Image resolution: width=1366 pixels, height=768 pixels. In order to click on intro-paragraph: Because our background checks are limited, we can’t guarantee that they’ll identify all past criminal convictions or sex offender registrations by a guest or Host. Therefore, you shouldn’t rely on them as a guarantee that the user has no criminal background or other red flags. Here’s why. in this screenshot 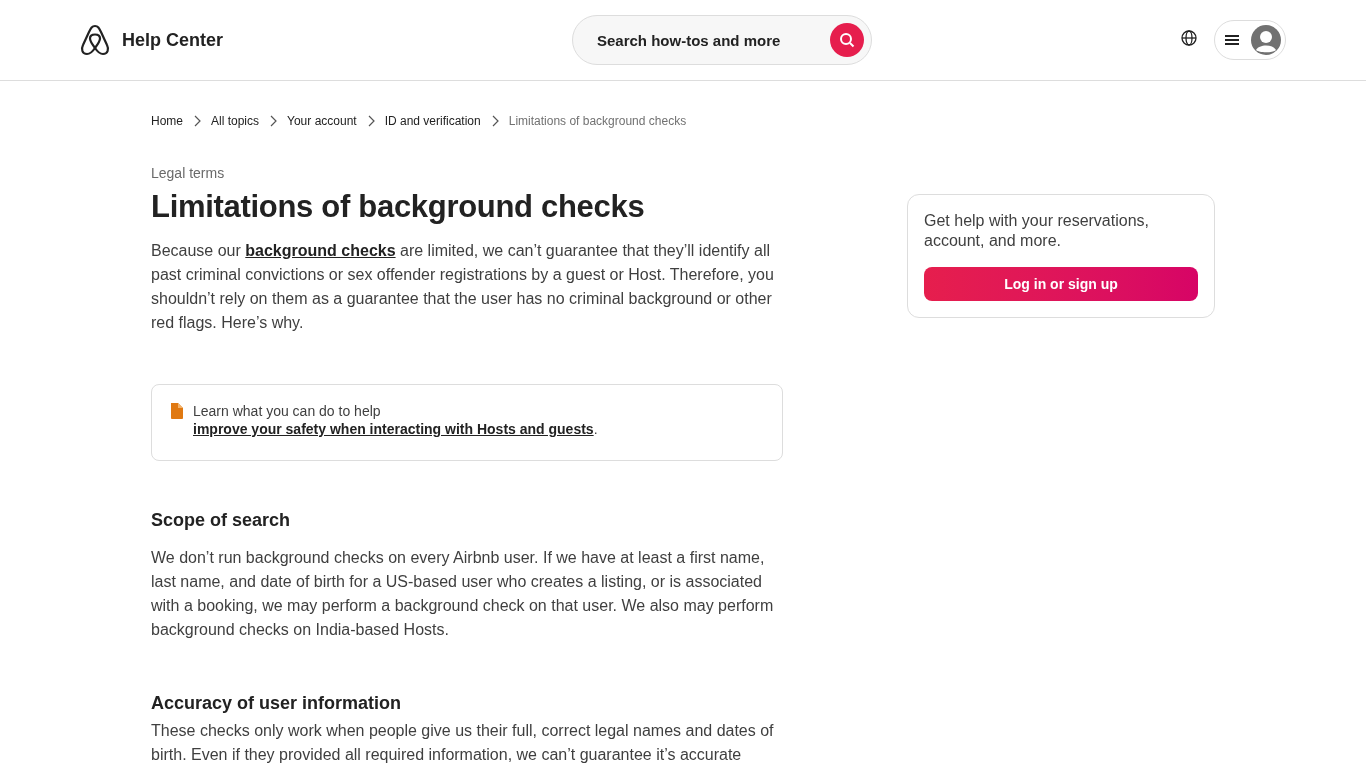, I will do `click(463, 287)`.